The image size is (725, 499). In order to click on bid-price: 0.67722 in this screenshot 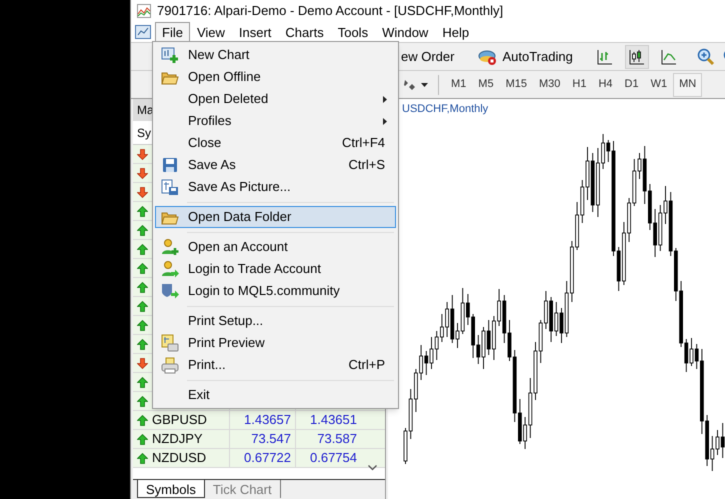, I will do `click(267, 458)`.